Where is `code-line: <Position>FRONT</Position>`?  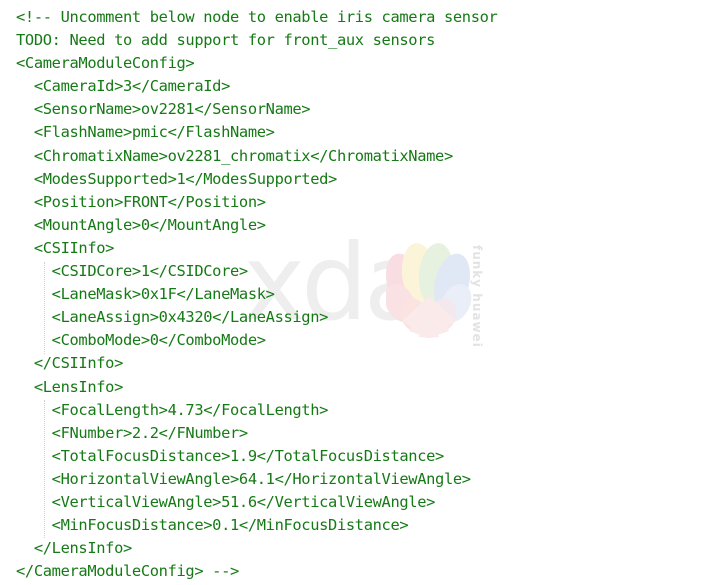
code-line: <Position>FRONT</Position> is located at coordinates (141, 201).